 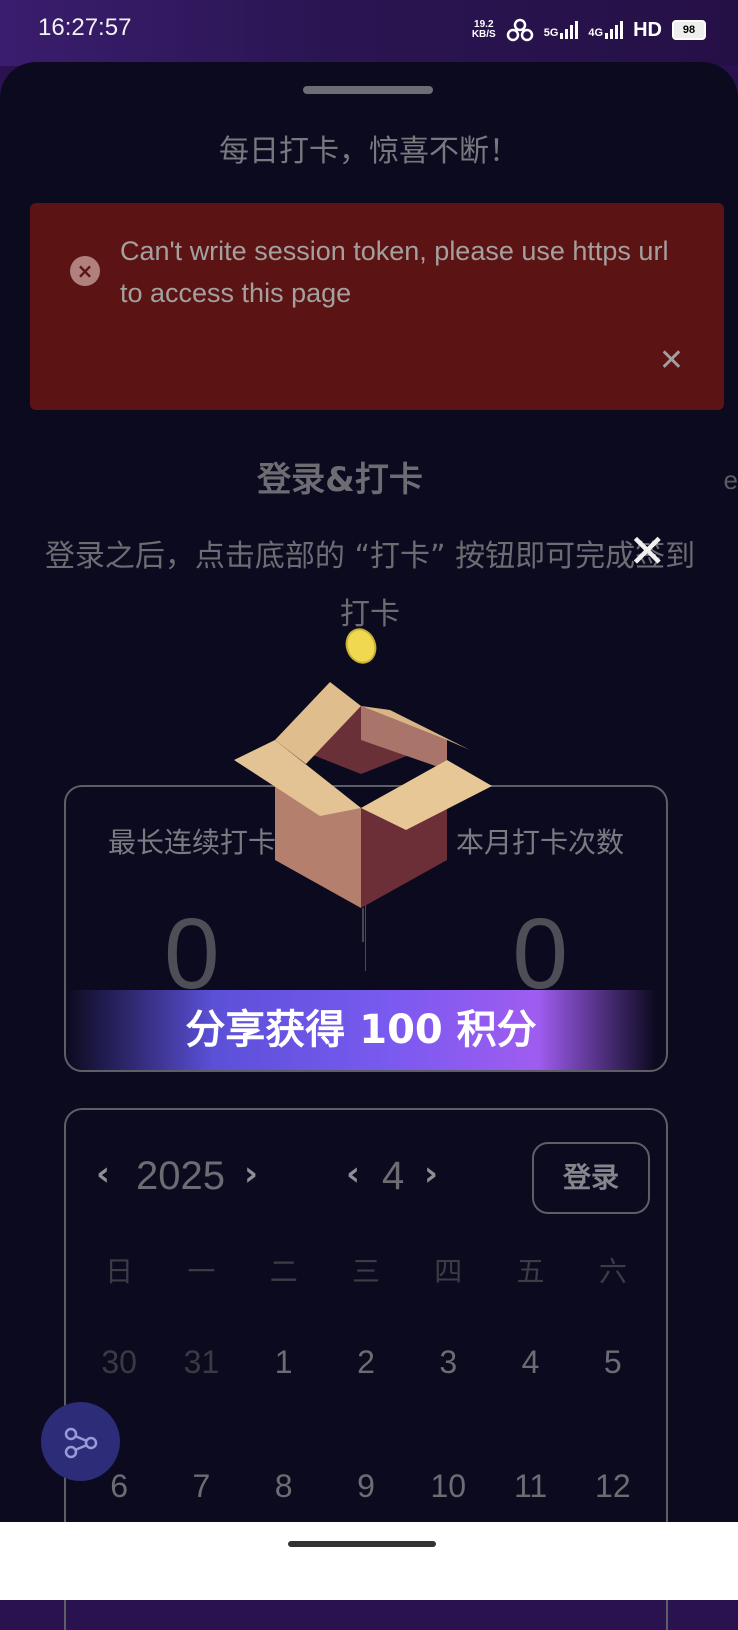 What do you see at coordinates (448, 1271) in the screenshot?
I see `weekday-thu: 四` at bounding box center [448, 1271].